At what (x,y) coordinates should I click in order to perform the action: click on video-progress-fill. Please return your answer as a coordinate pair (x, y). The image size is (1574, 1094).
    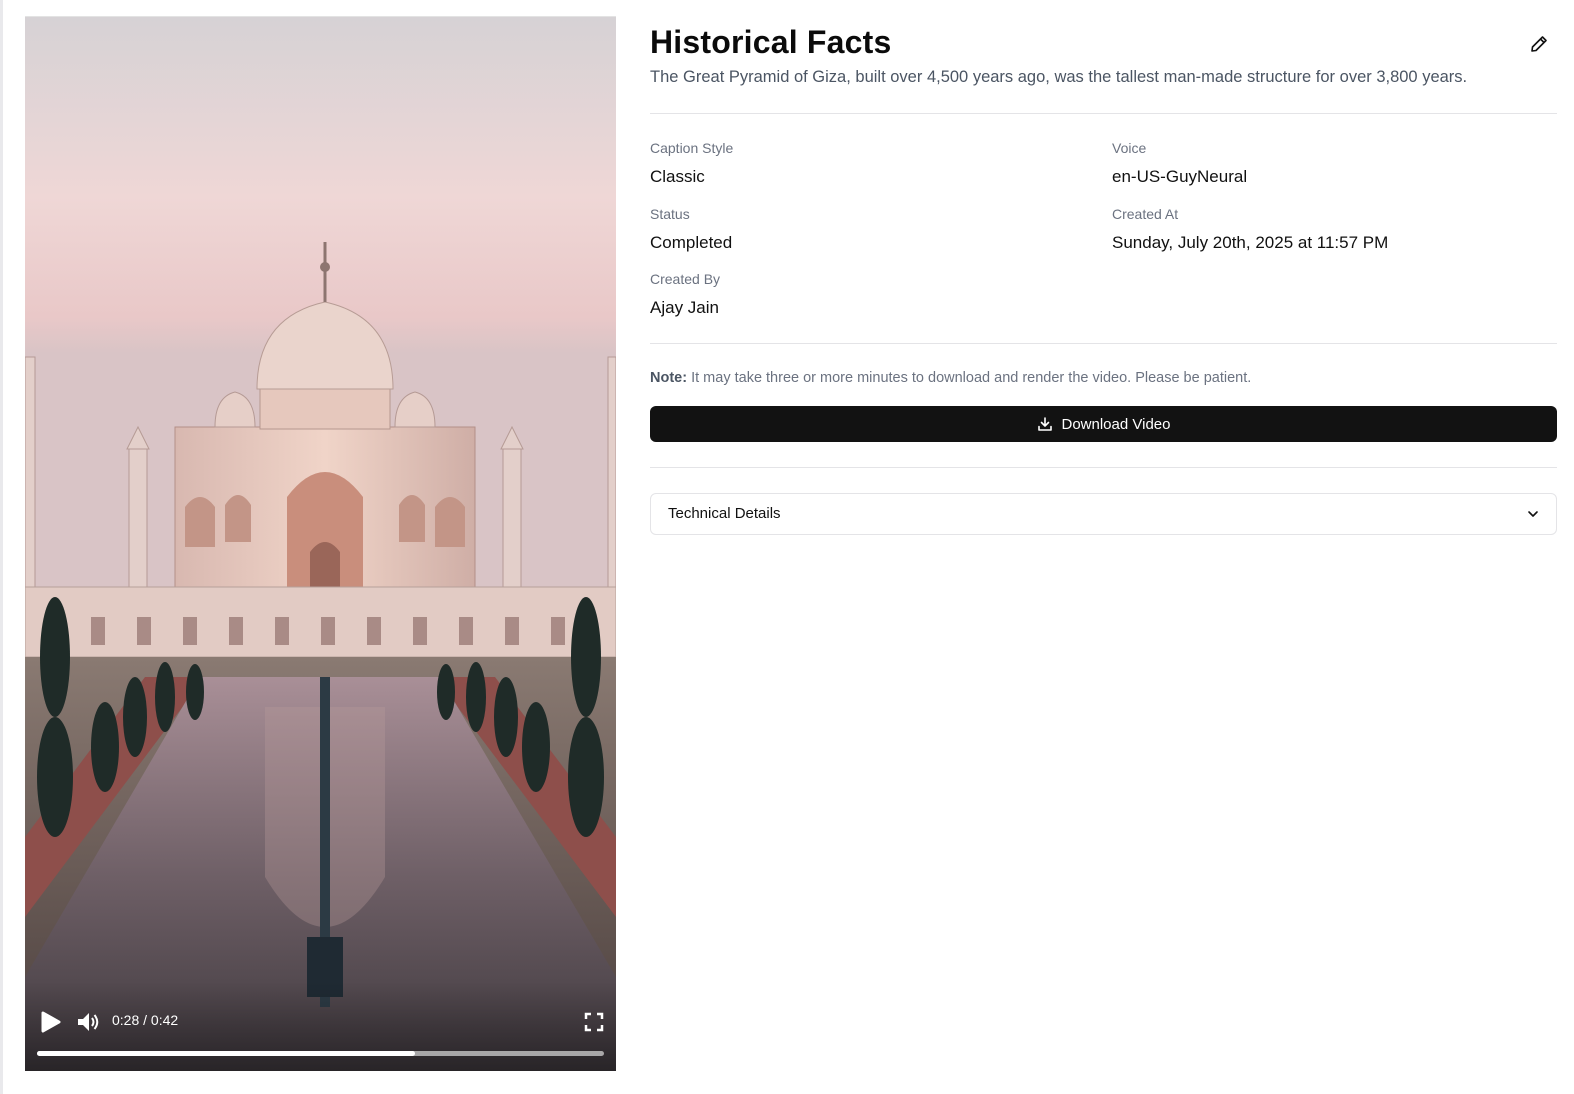
    Looking at the image, I should click on (226, 1053).